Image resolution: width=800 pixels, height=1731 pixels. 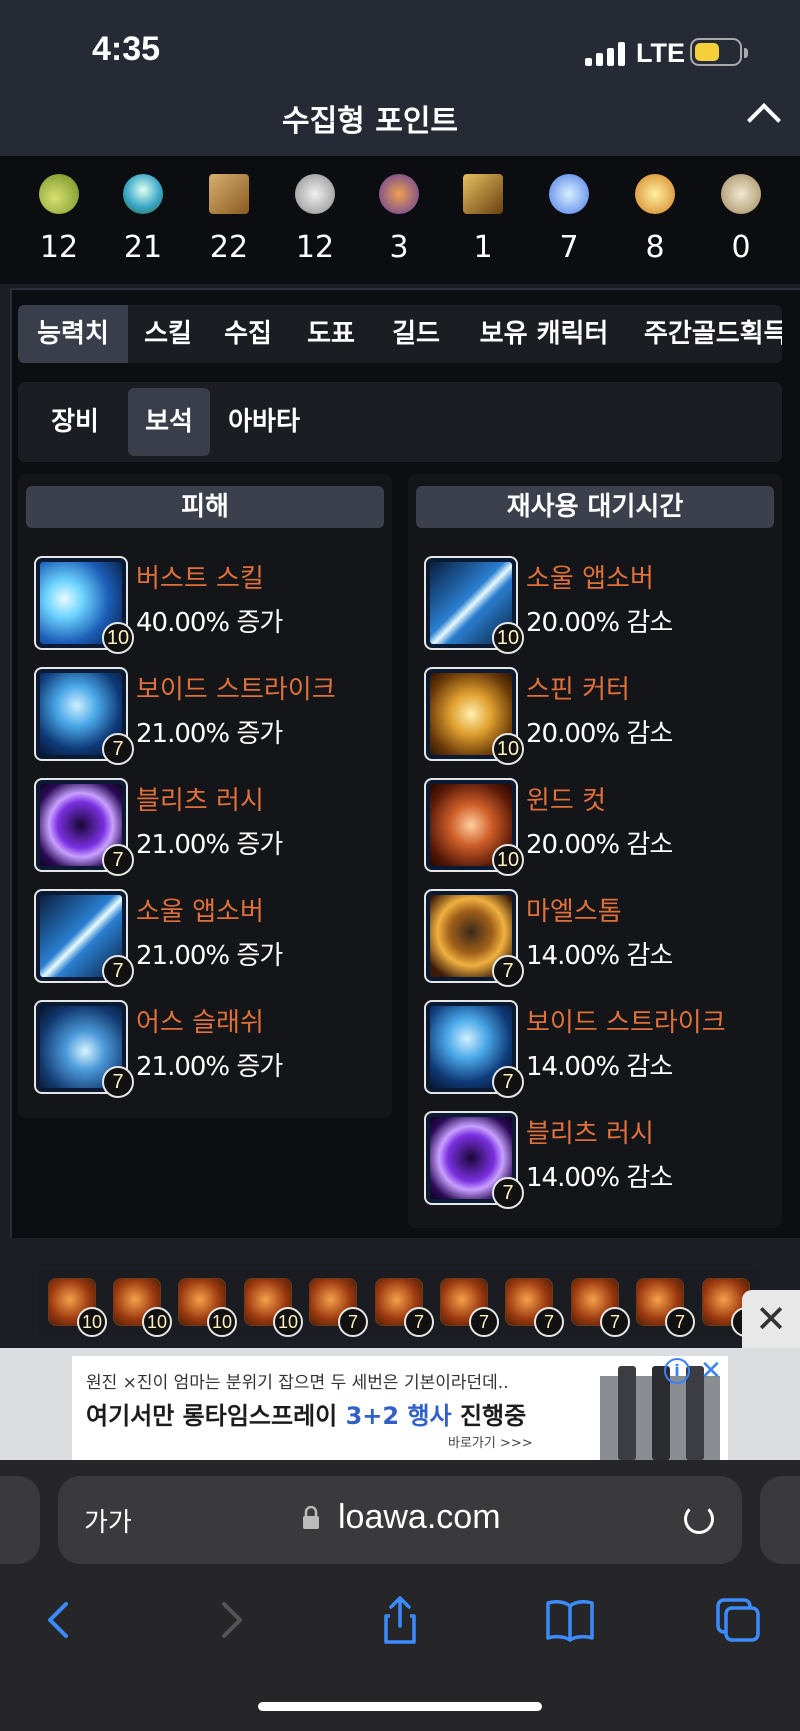 What do you see at coordinates (741, 220) in the screenshot?
I see `collectible-counter: 0` at bounding box center [741, 220].